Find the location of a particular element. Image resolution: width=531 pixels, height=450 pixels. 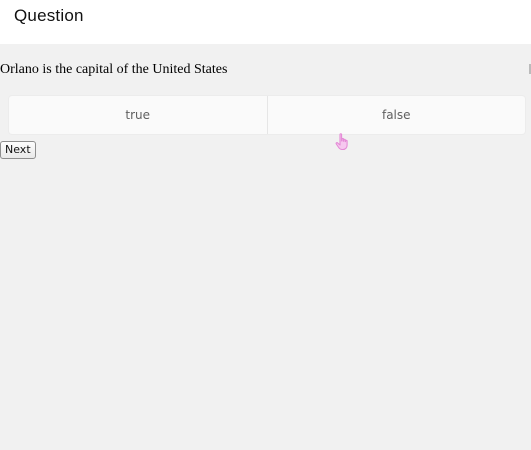

scrollbar-edge is located at coordinates (528, 69).